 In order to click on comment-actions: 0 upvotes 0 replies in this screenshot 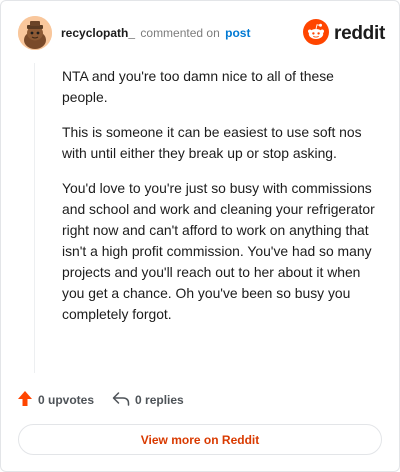, I will do `click(100, 400)`.